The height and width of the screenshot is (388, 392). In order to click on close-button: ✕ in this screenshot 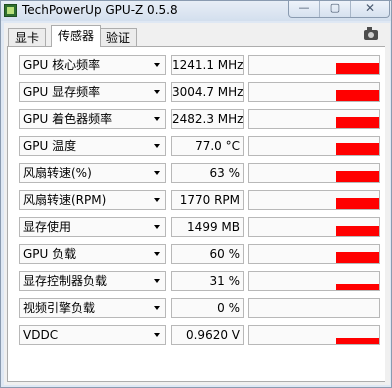, I will do `click(370, 9)`.